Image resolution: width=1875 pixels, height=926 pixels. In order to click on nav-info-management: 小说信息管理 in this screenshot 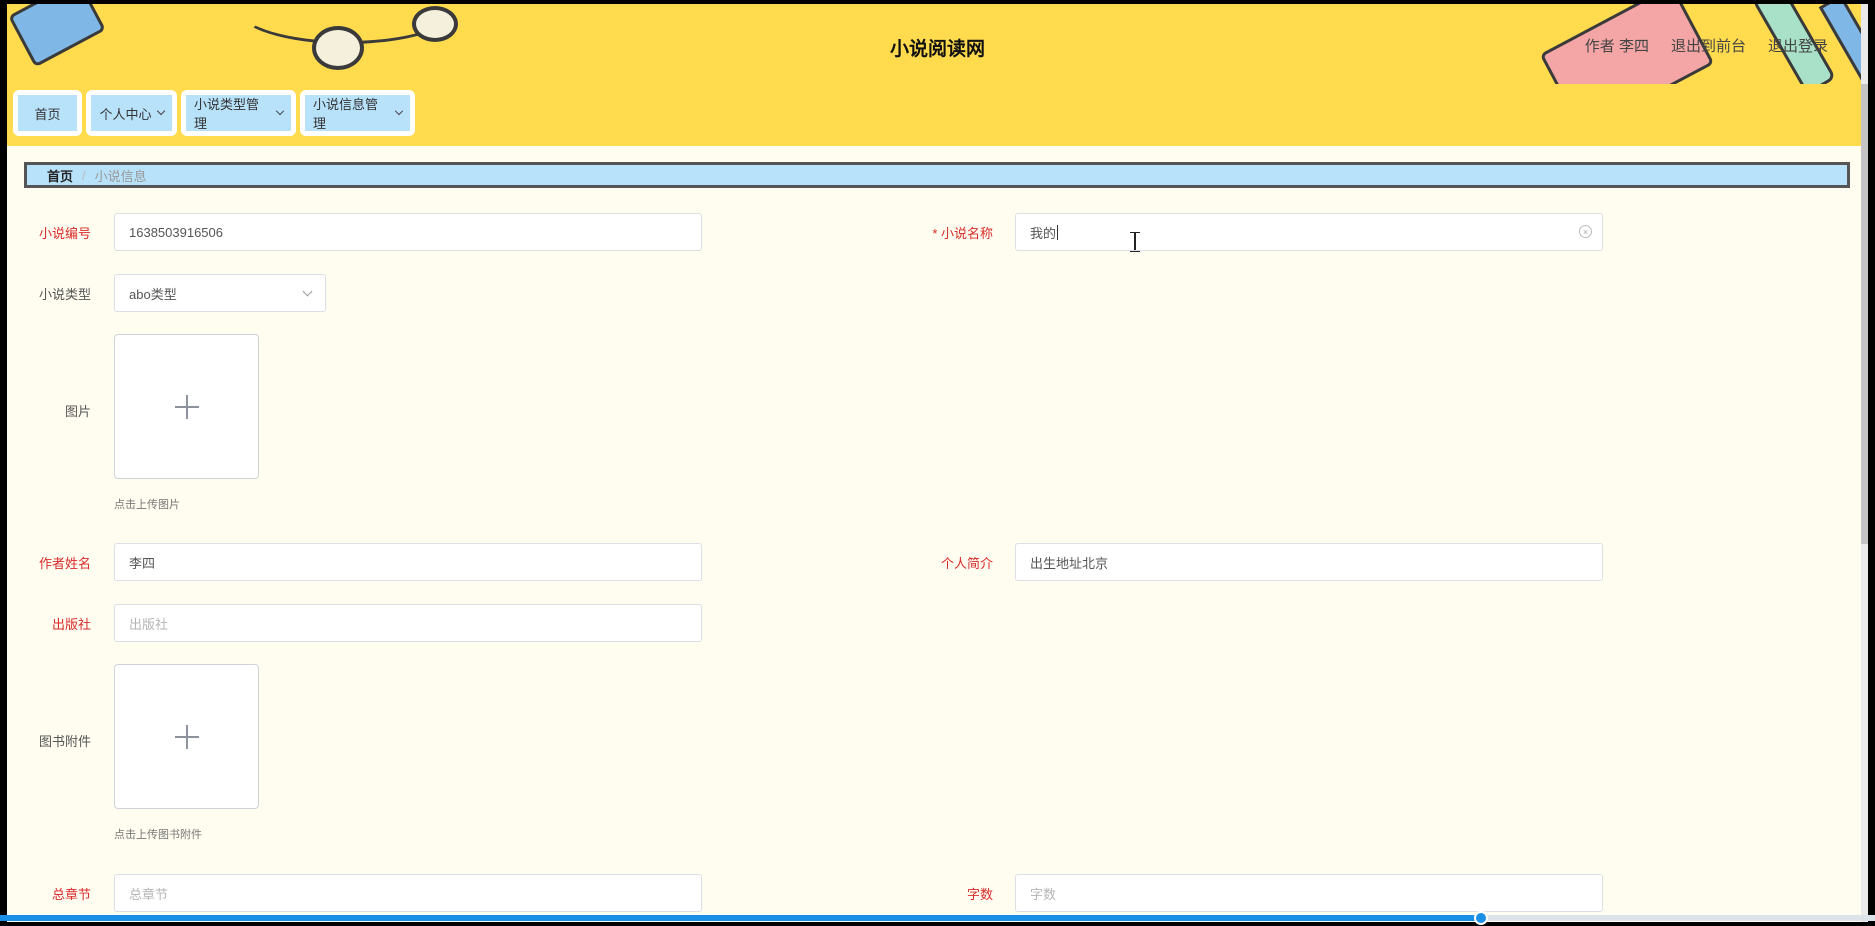, I will do `click(357, 113)`.